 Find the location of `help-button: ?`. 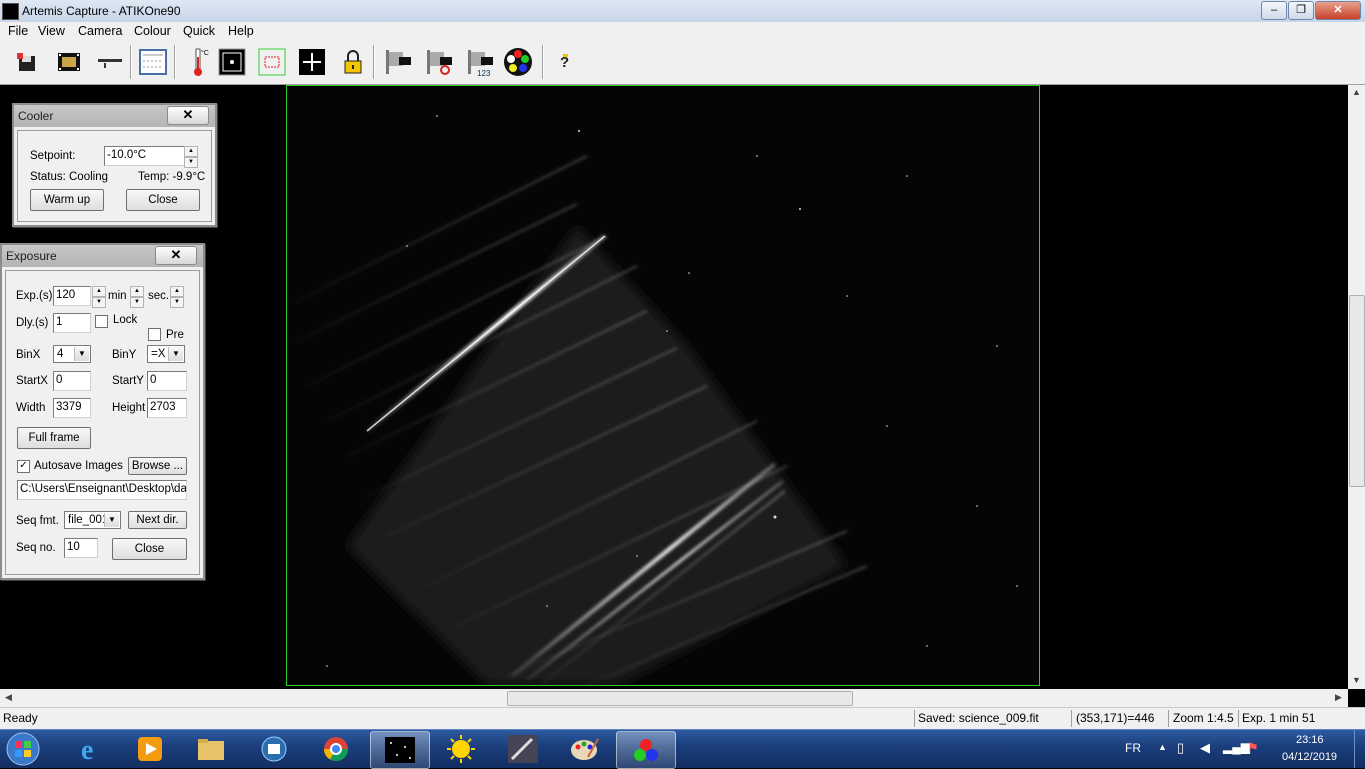

help-button: ? is located at coordinates (565, 62).